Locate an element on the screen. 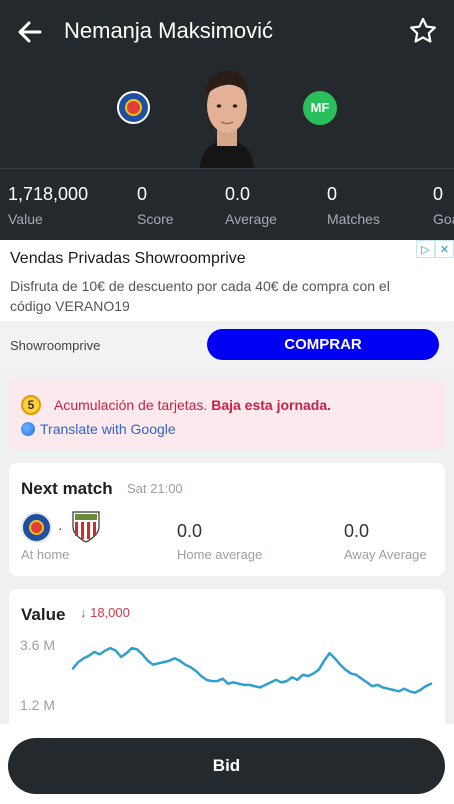  stat-goals-number: 0 is located at coordinates (438, 194).